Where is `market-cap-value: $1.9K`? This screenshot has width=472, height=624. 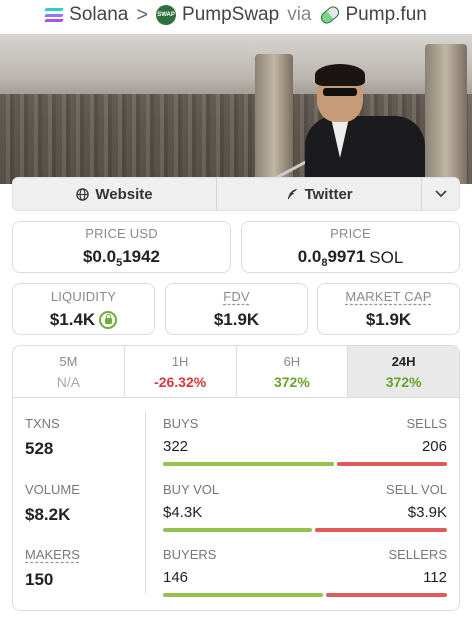
market-cap-value: $1.9K is located at coordinates (388, 319).